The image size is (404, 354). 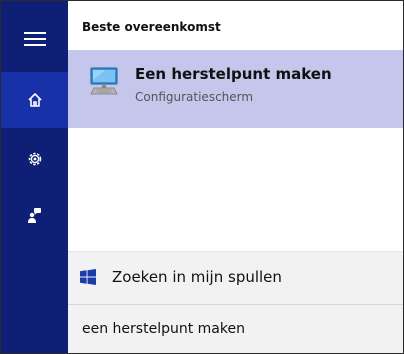 What do you see at coordinates (233, 74) in the screenshot?
I see `result-title: Een herstelpunt maken` at bounding box center [233, 74].